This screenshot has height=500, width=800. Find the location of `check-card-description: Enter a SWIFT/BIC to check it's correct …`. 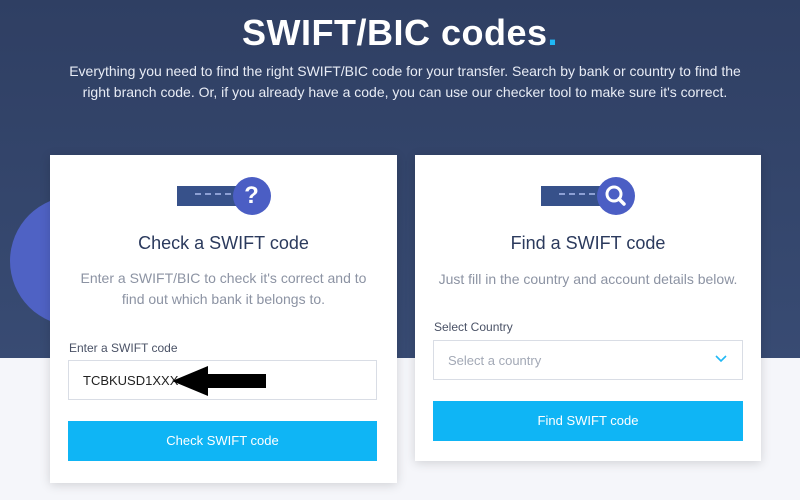

check-card-description: Enter a SWIFT/BIC to check it's correct … is located at coordinates (223, 288).